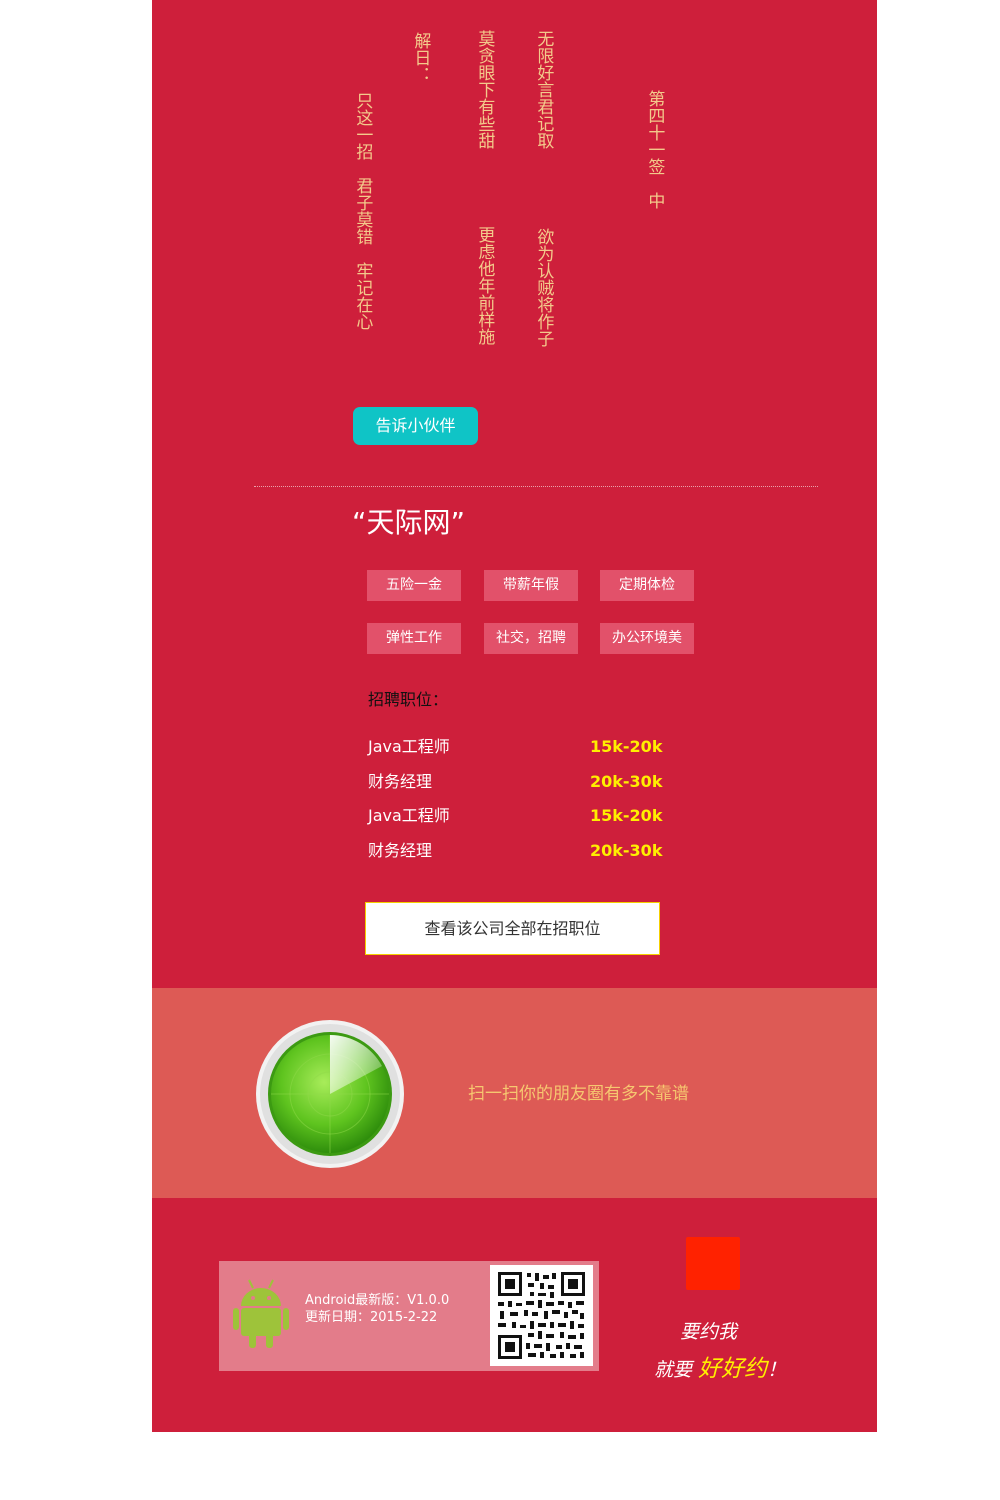 The width and height of the screenshot is (1000, 1500). I want to click on jobs-label: 招聘职位：, so click(408, 699).